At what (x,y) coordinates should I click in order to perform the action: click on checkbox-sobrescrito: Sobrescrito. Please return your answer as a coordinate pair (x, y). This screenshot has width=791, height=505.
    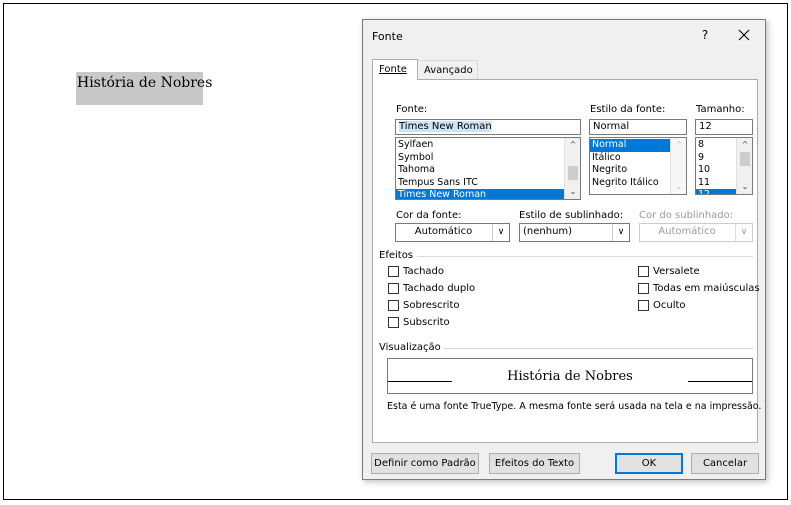
    Looking at the image, I should click on (424, 305).